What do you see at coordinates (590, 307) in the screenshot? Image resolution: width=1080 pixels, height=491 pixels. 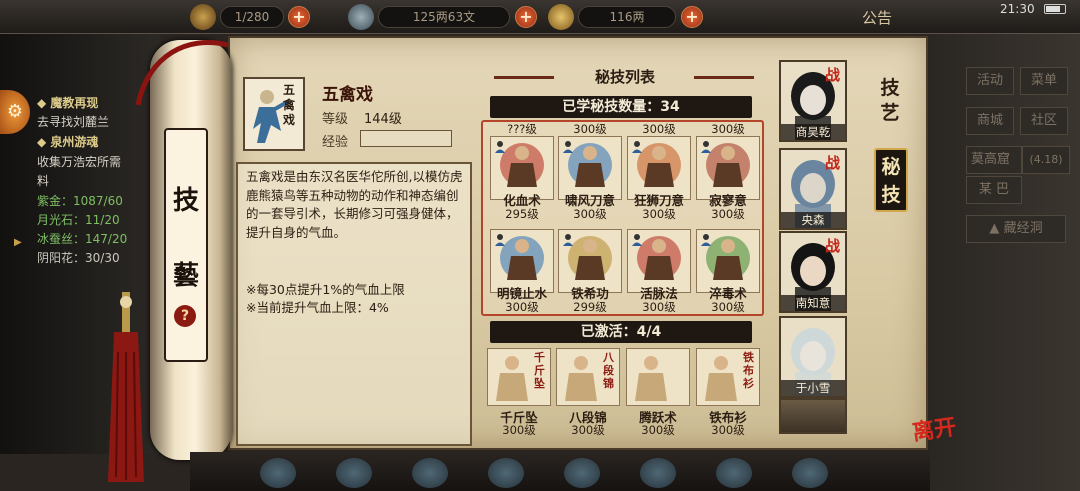 I see `skill-cell-level: 299级` at bounding box center [590, 307].